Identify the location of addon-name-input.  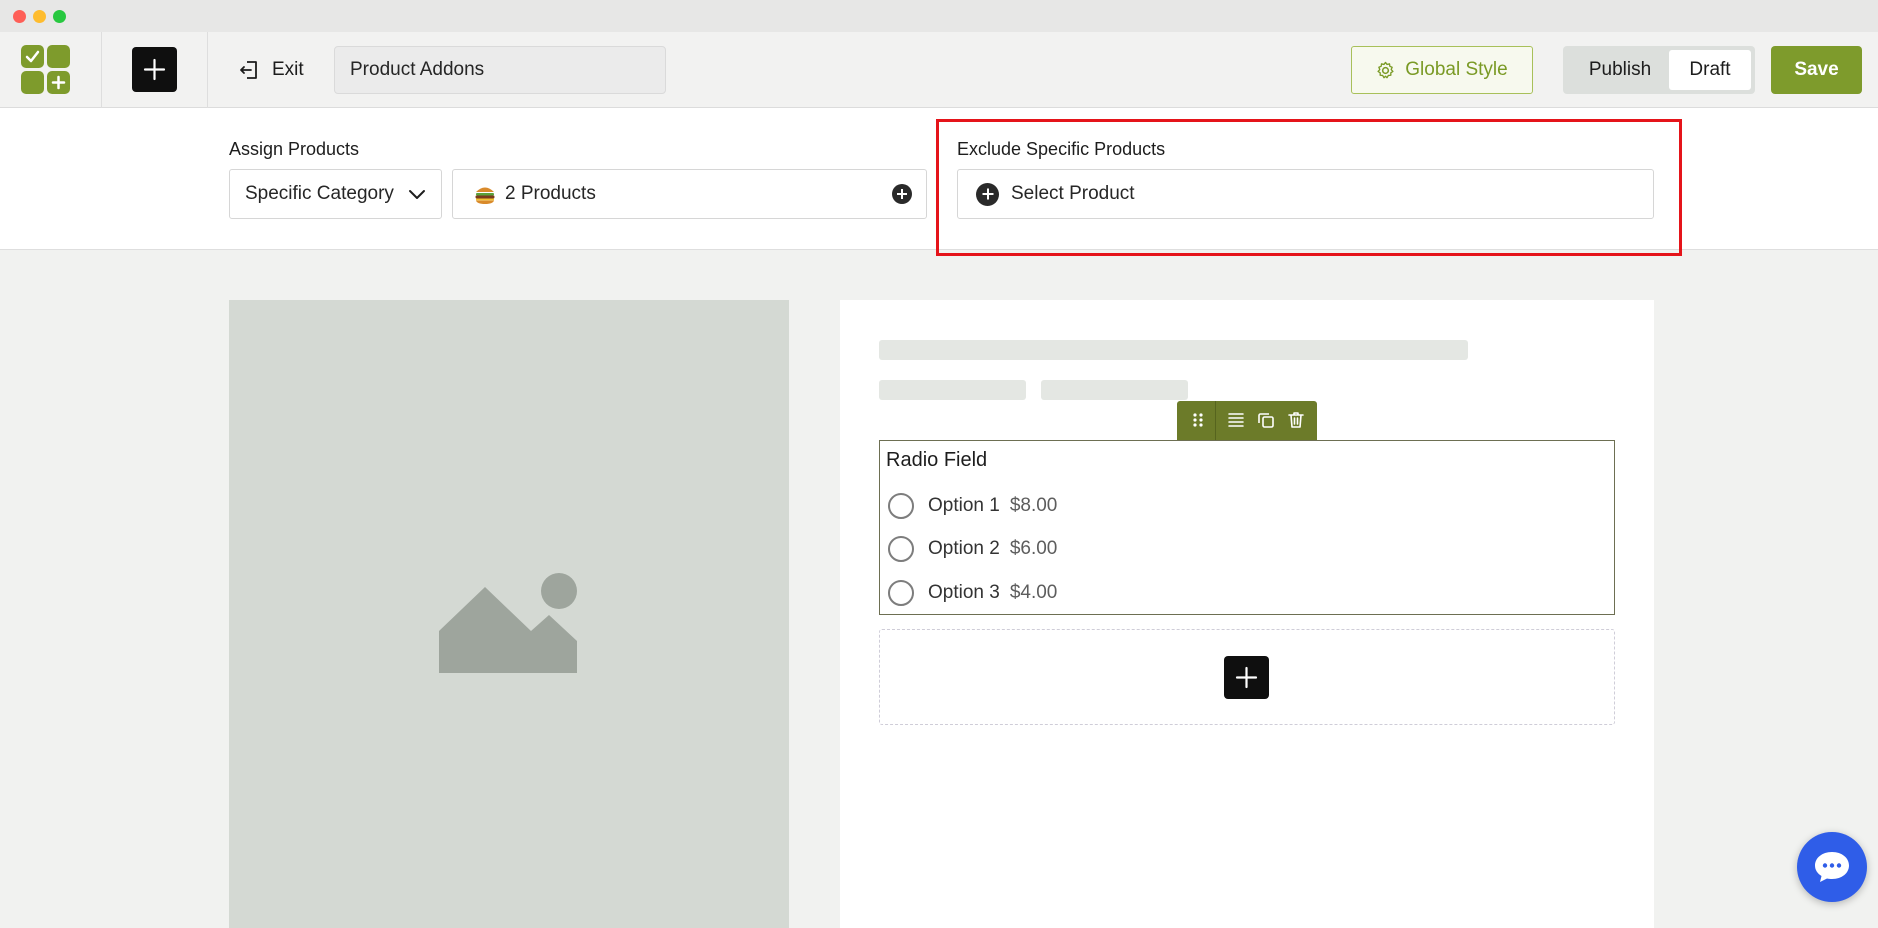
(500, 70).